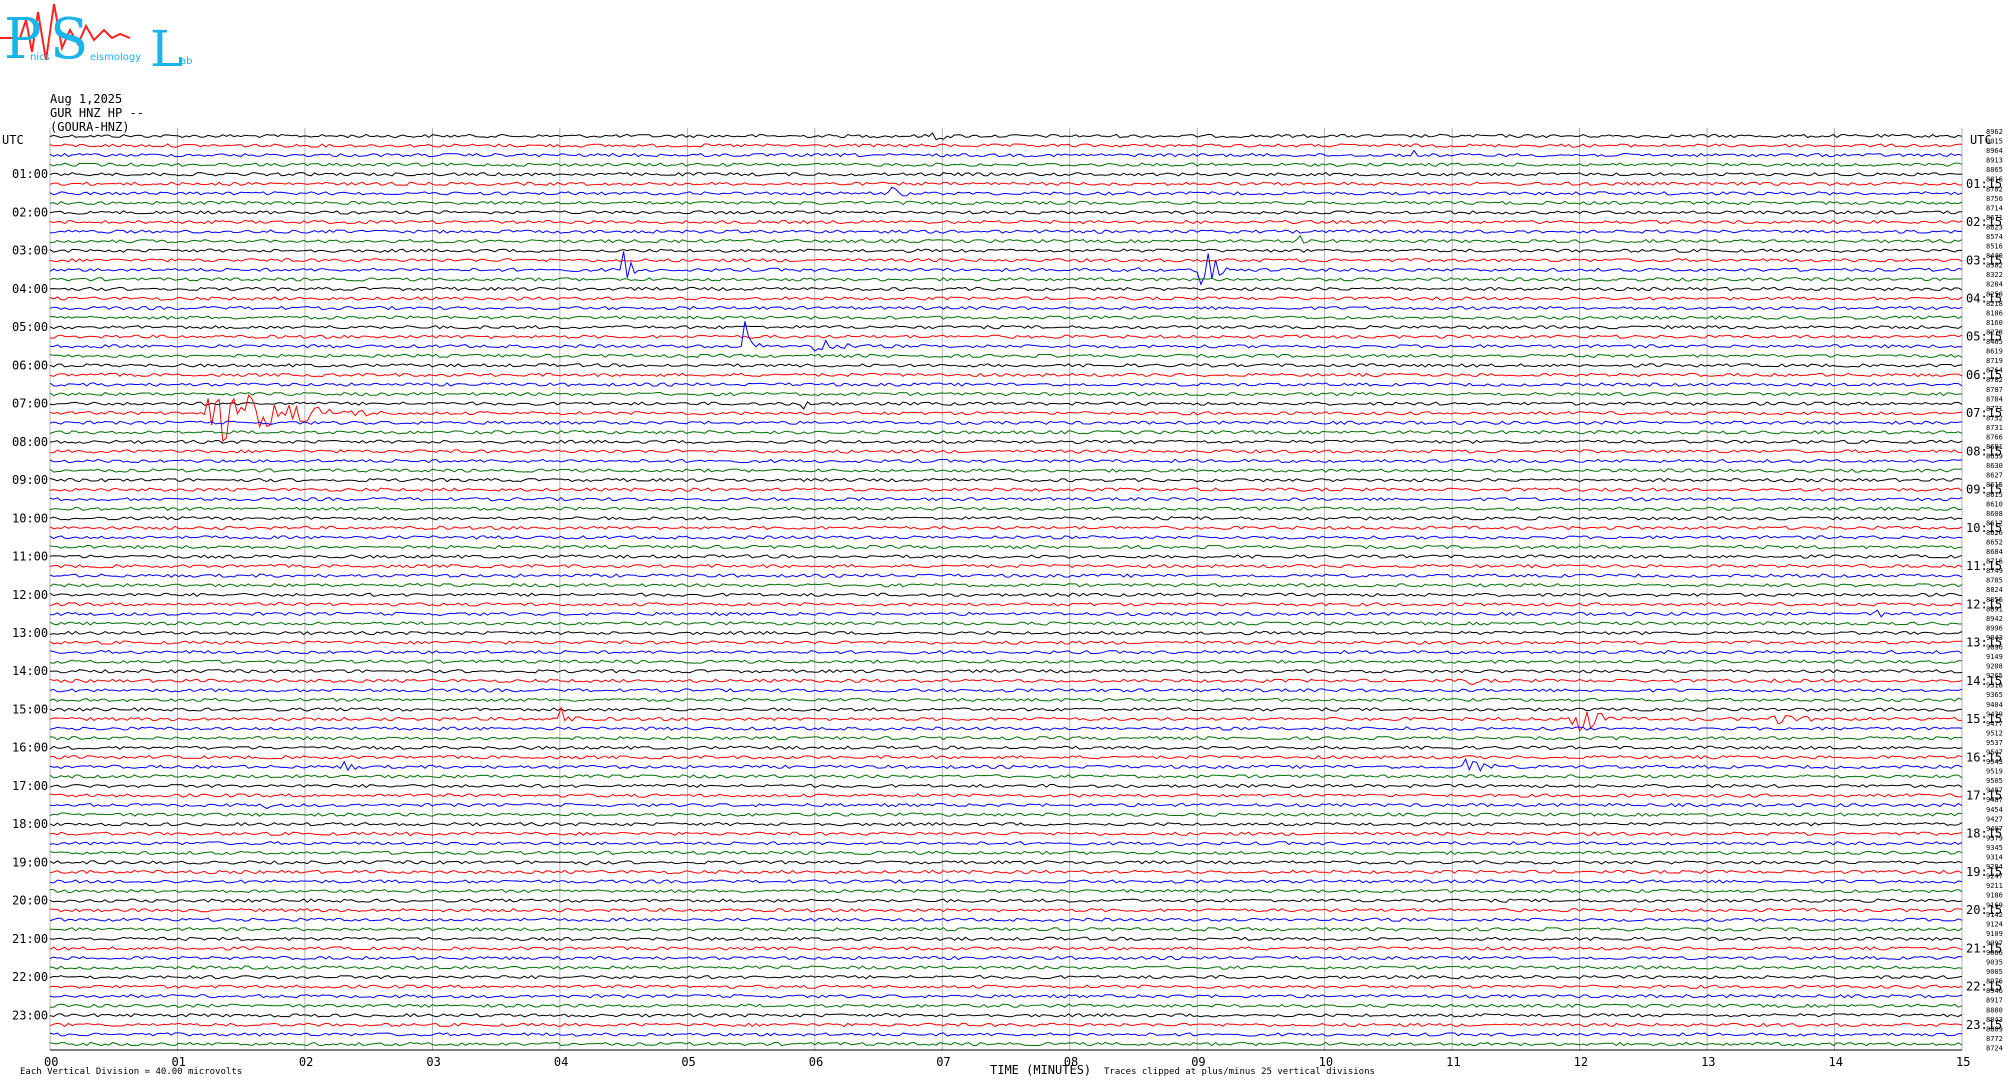 The height and width of the screenshot is (1080, 2010). I want to click on right-count-label: 8942, so click(1994, 619).